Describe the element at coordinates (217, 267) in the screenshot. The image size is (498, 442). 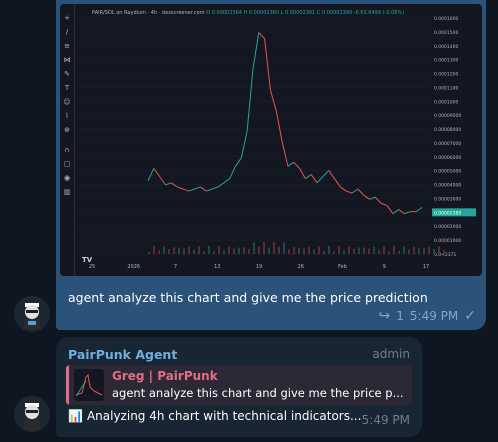
I see `x-tick-label: 13` at that location.